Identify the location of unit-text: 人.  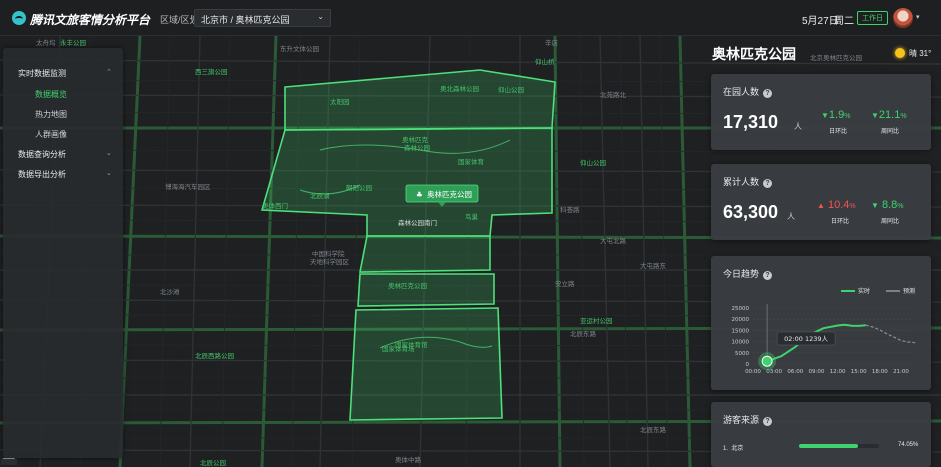
(798, 126).